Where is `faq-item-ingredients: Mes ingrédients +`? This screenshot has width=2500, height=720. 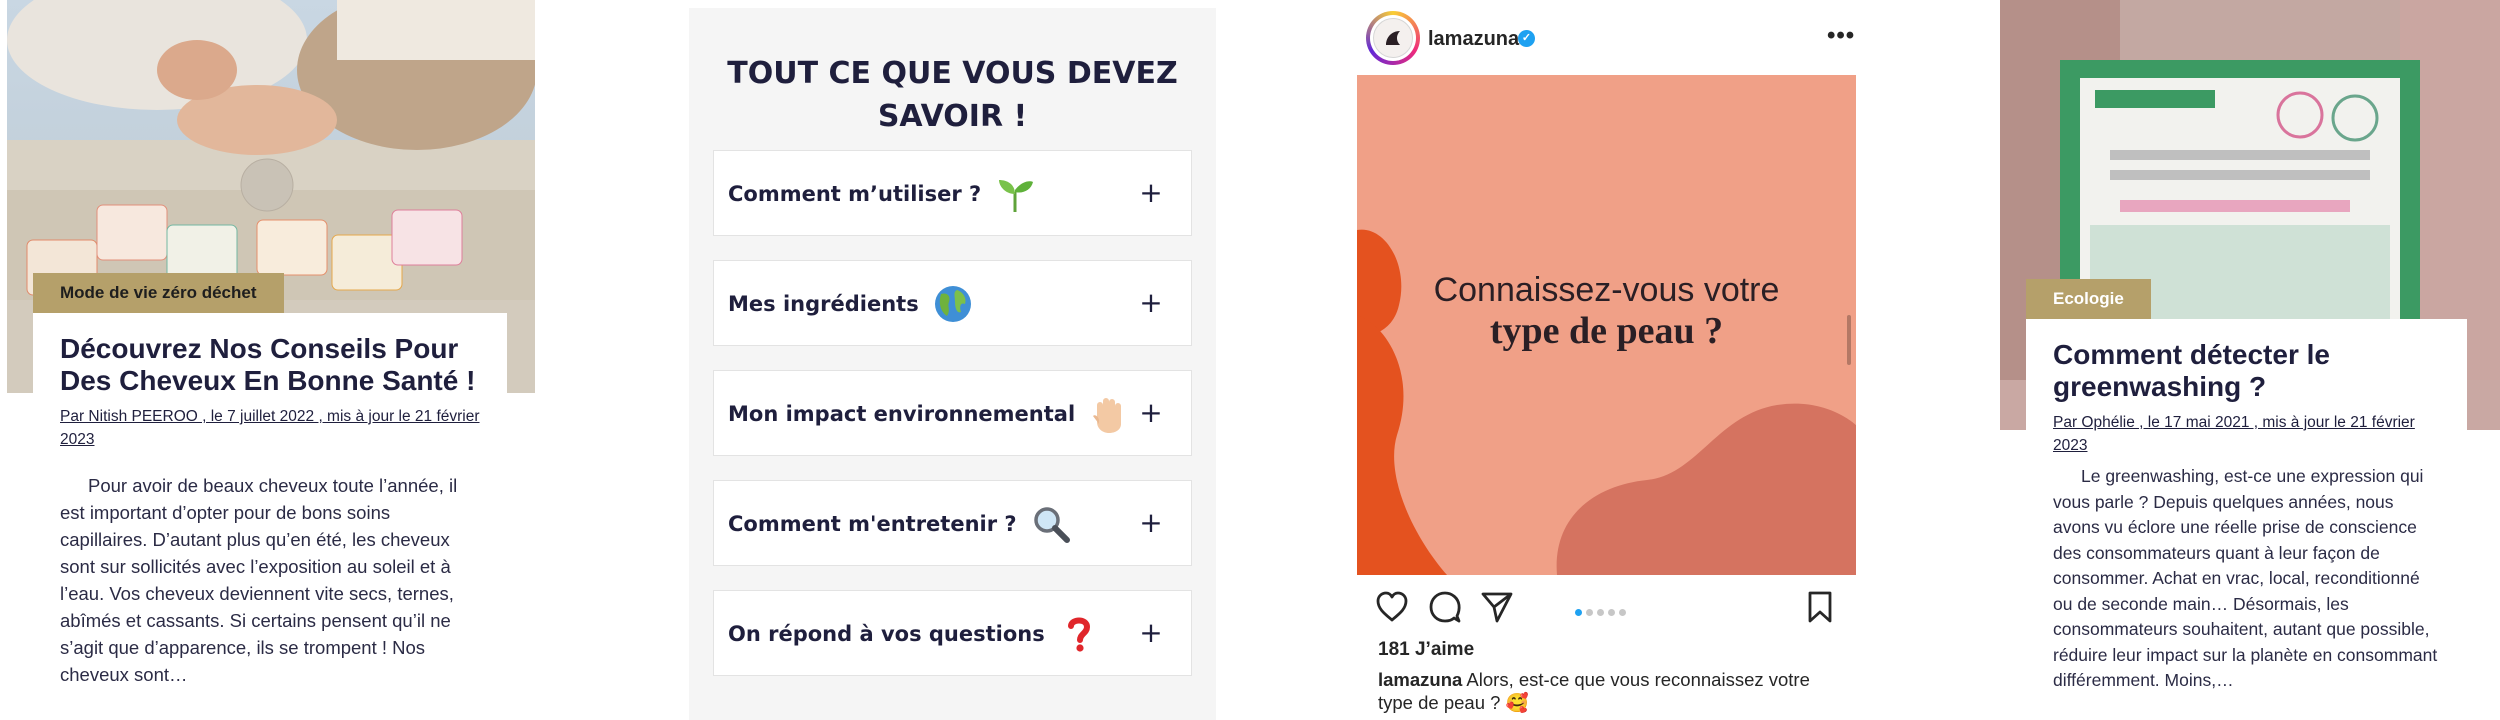
faq-item-ingredients: Mes ingrédients + is located at coordinates (952, 303).